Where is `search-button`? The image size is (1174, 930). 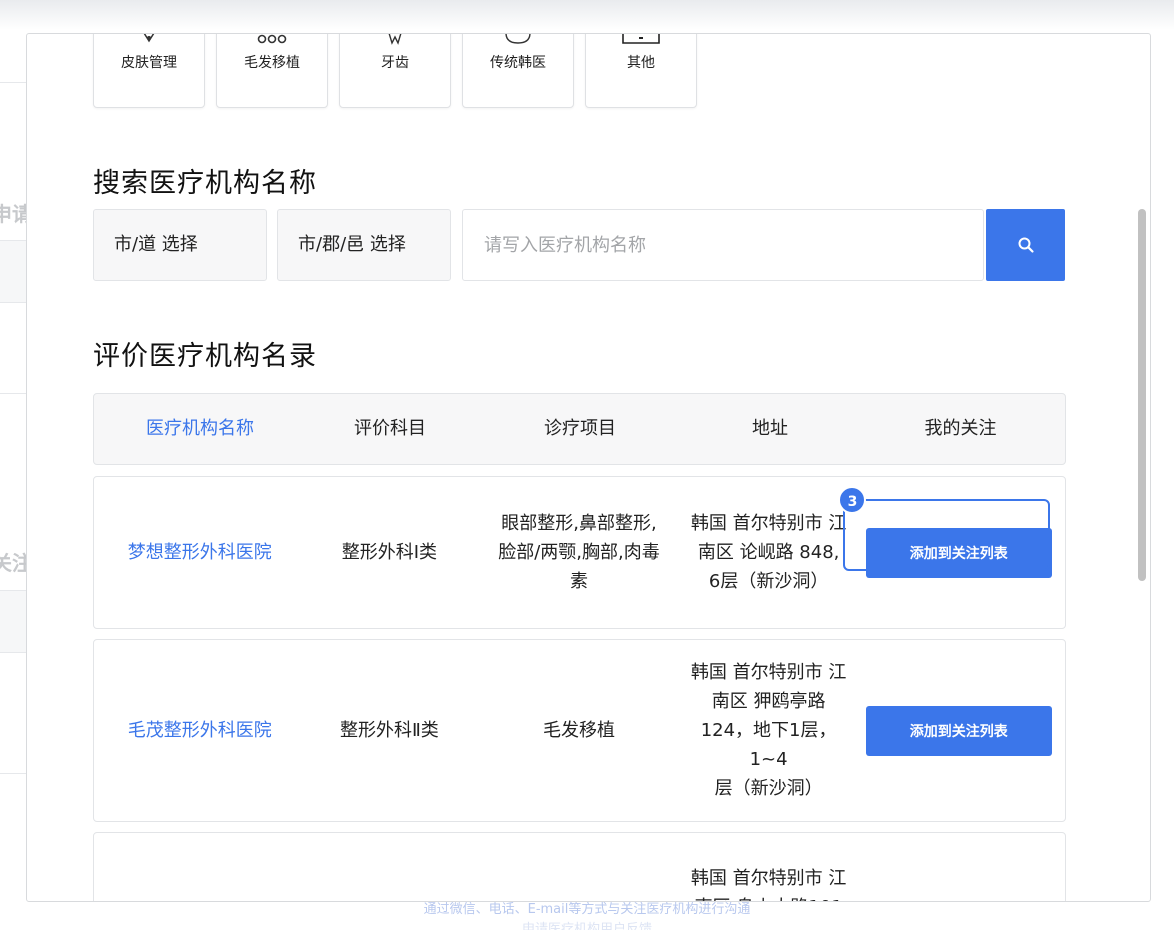
search-button is located at coordinates (1025, 245).